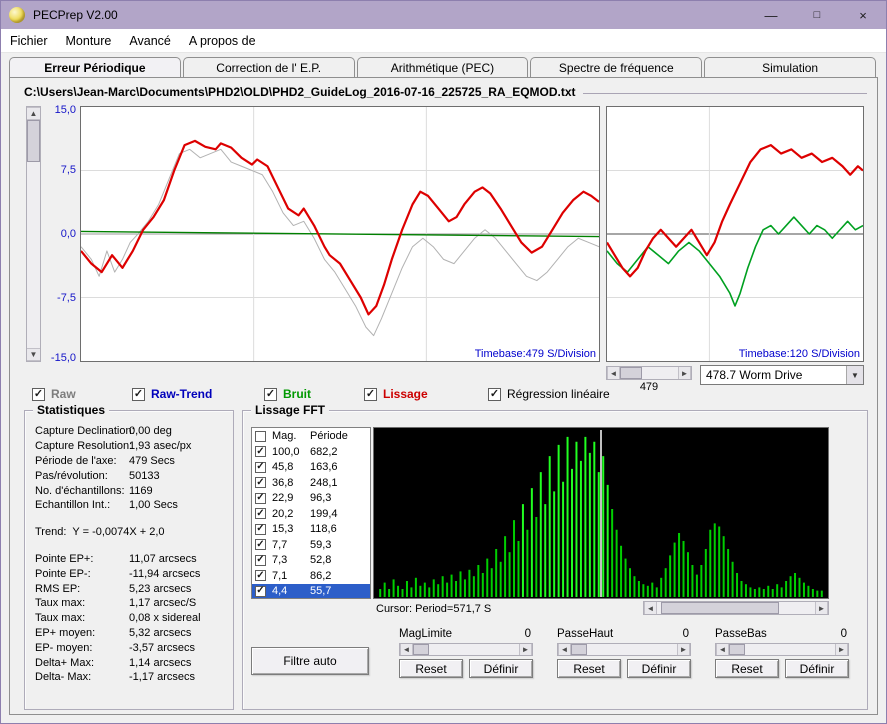 The height and width of the screenshot is (724, 887). I want to click on fft-mag-value: 36,8, so click(283, 482).